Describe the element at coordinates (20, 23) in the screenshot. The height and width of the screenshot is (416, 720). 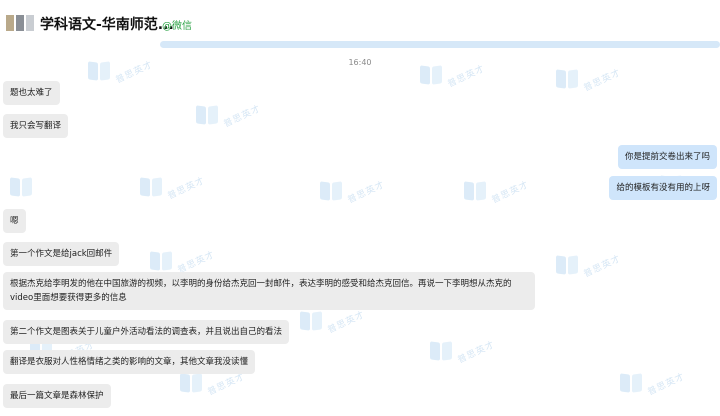
I see `avatar` at that location.